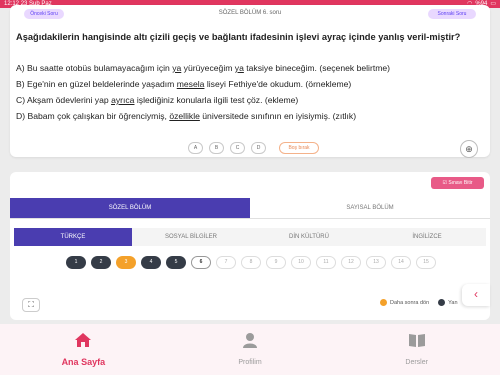 The image size is (500, 375). What do you see at coordinates (31, 305) in the screenshot?
I see `expand-icon: ⛶` at bounding box center [31, 305].